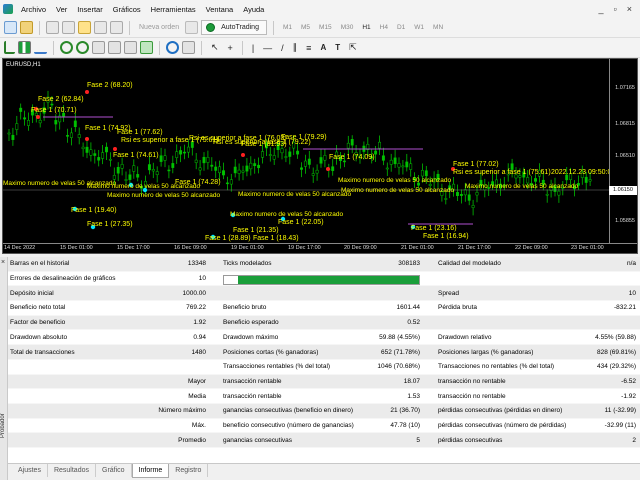 The height and width of the screenshot is (480, 640). I want to click on report-cell: 0.52, so click(413, 323).